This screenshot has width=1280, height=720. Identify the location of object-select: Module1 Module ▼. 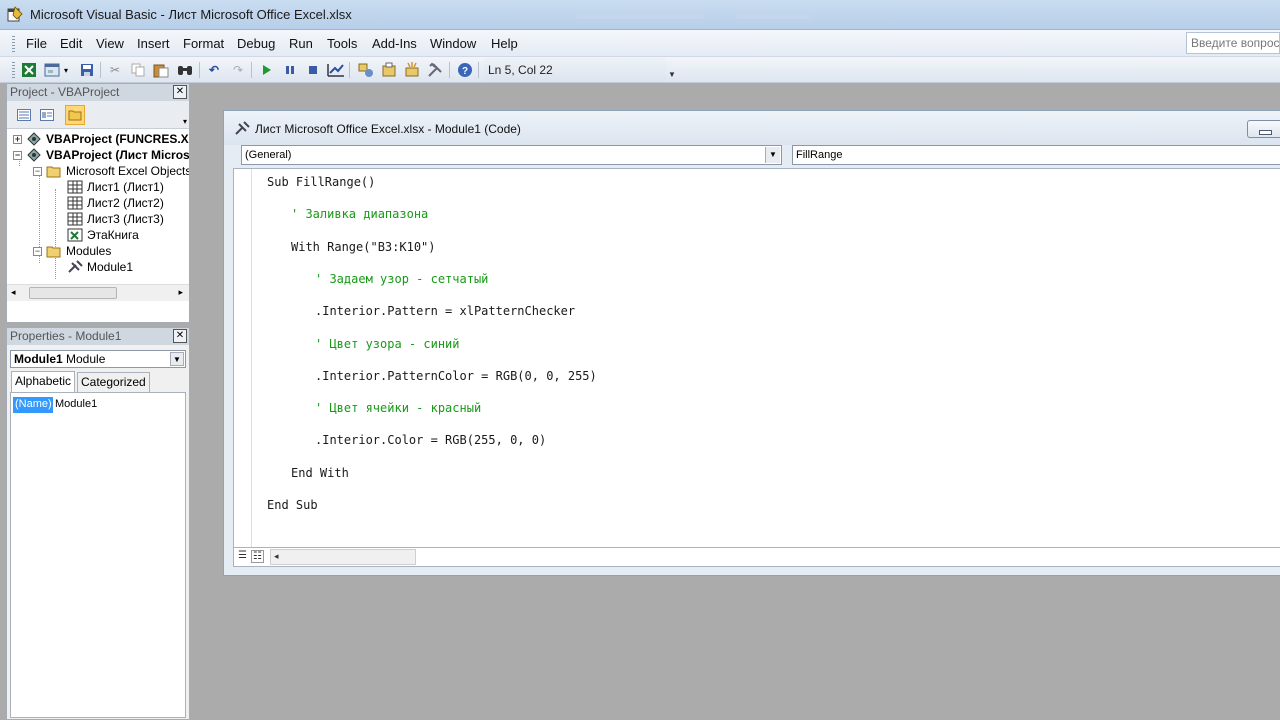
(98, 359).